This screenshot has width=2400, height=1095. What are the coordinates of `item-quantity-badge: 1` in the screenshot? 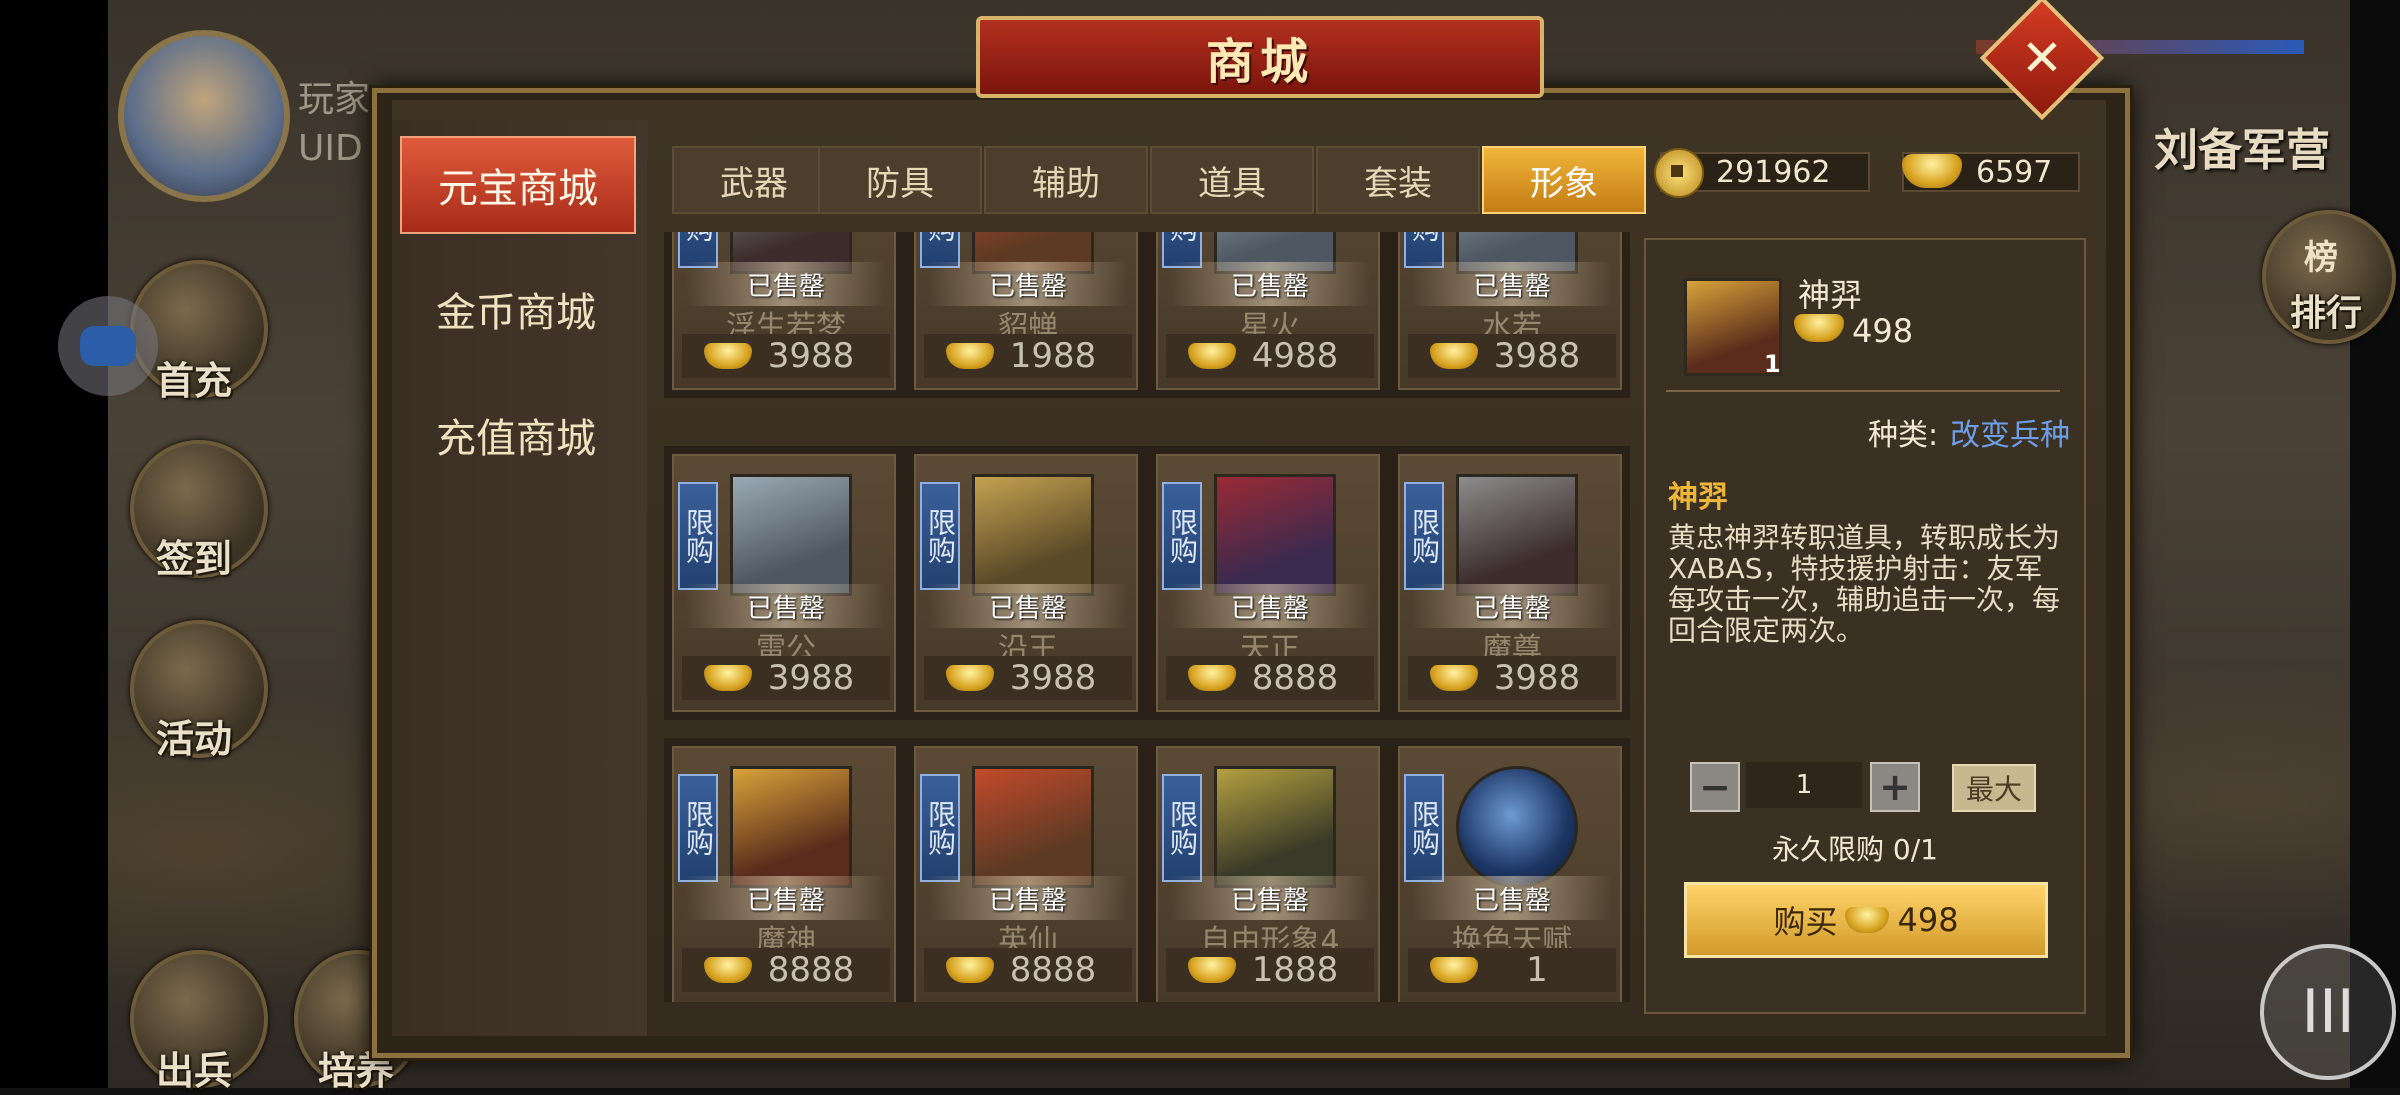 It's located at (1772, 364).